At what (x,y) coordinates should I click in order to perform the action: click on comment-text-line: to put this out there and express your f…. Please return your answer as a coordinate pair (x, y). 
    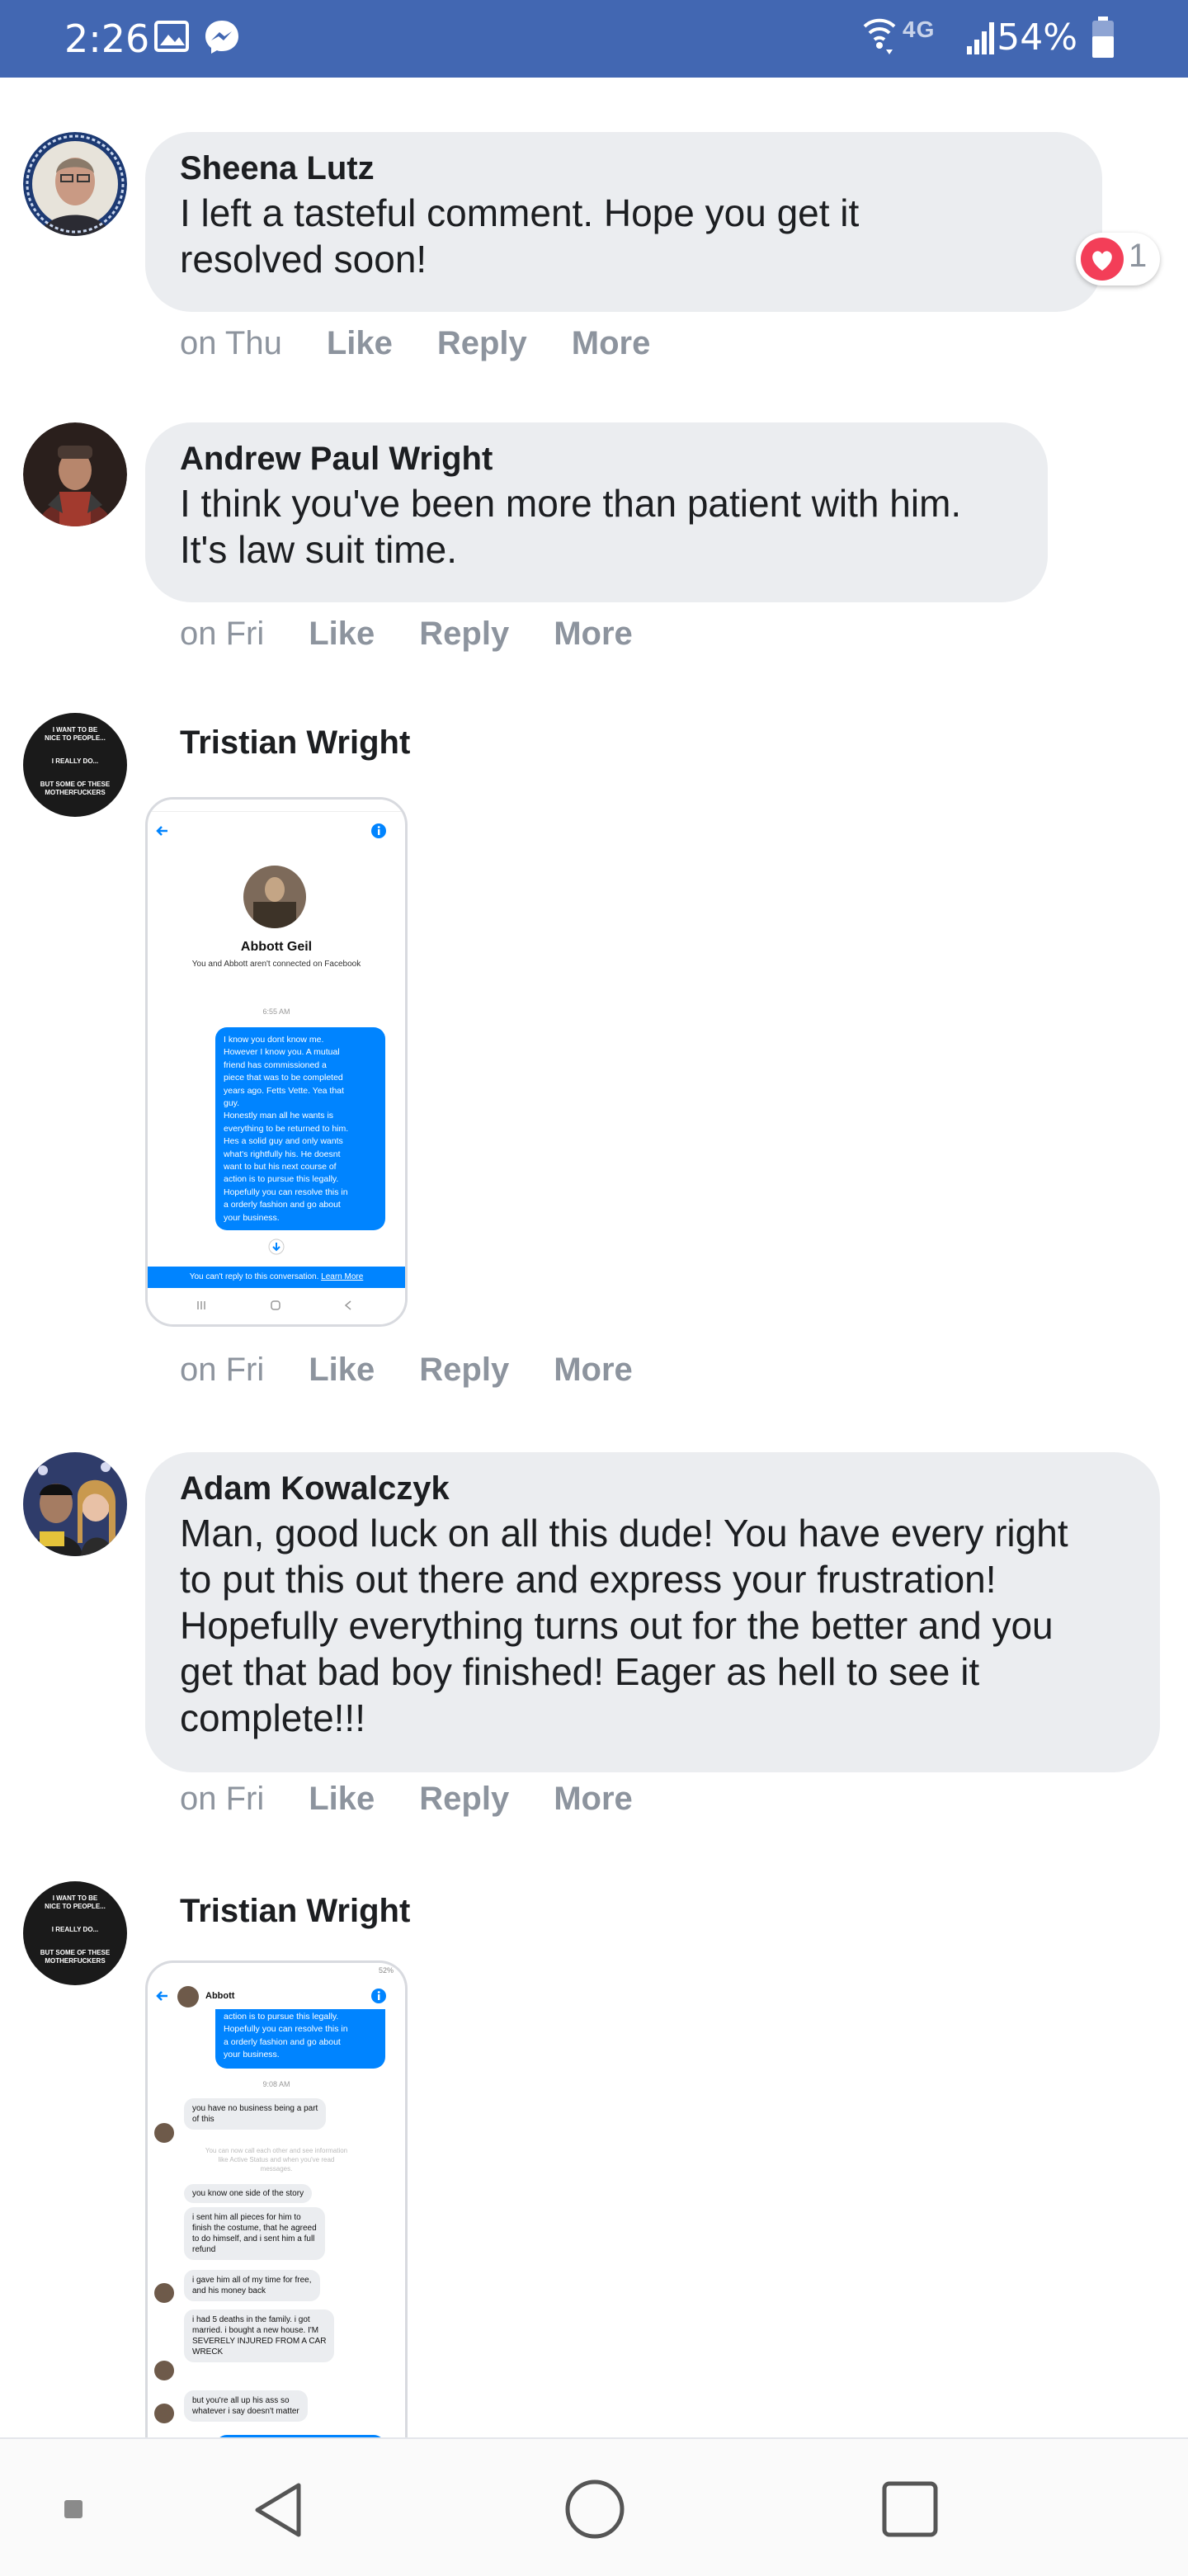
    Looking at the image, I should click on (588, 1579).